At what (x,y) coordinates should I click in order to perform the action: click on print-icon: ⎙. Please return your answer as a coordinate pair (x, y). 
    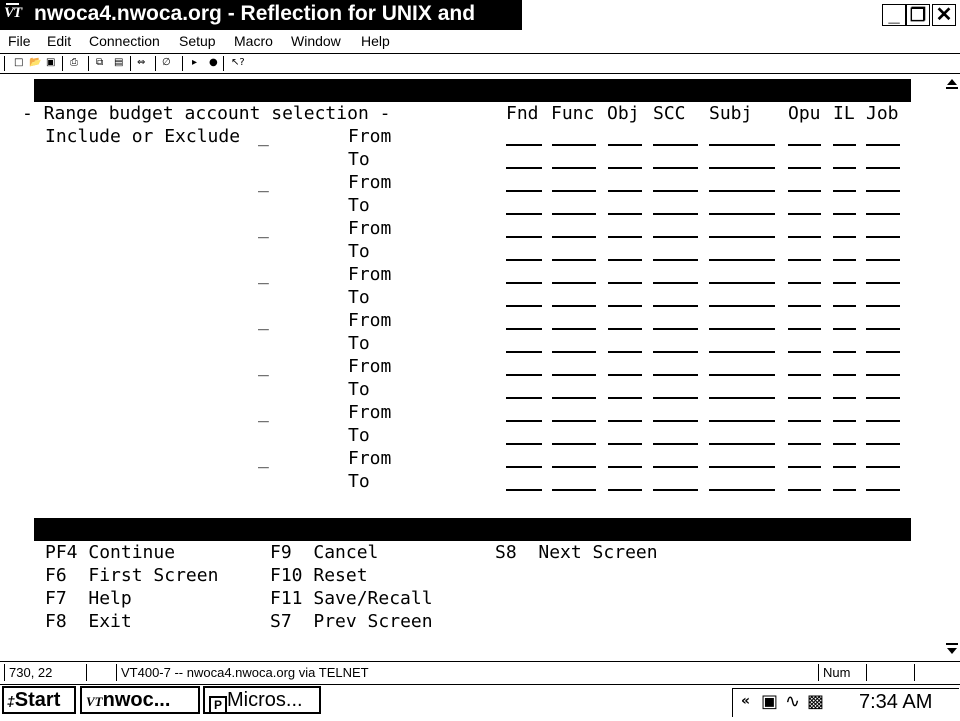
    Looking at the image, I should click on (74, 63).